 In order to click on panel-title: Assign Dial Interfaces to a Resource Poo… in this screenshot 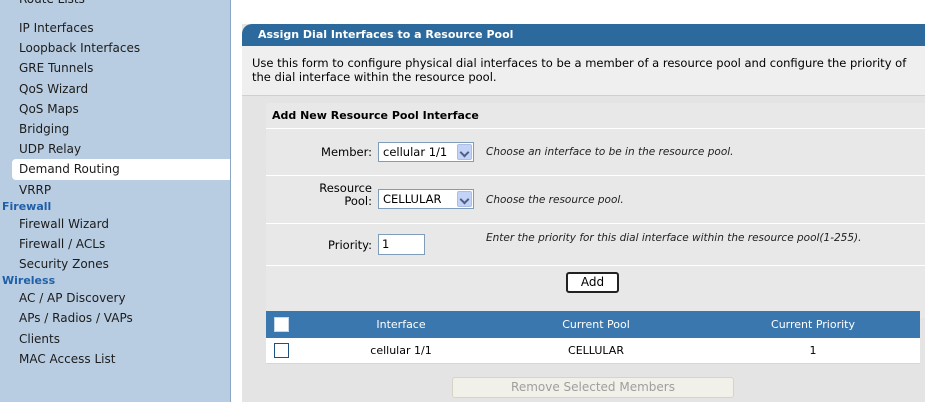, I will do `click(583, 35)`.